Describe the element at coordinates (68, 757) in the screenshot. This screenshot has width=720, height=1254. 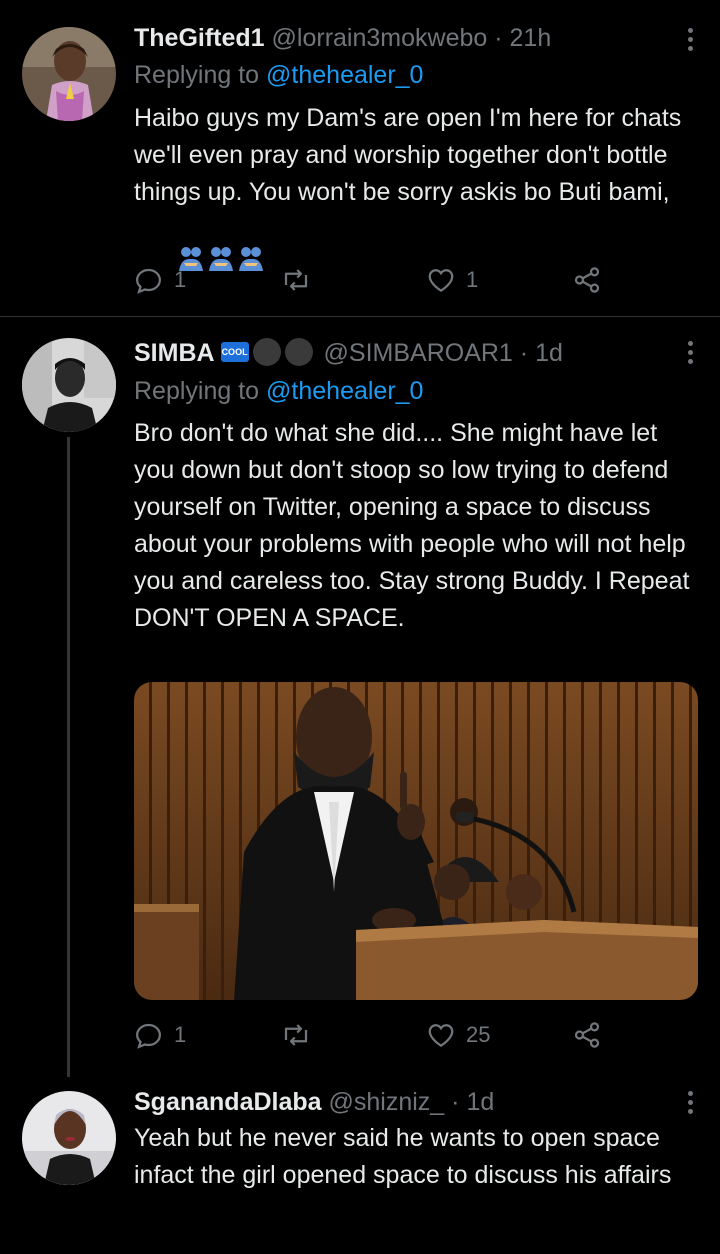
I see `thread-line` at that location.